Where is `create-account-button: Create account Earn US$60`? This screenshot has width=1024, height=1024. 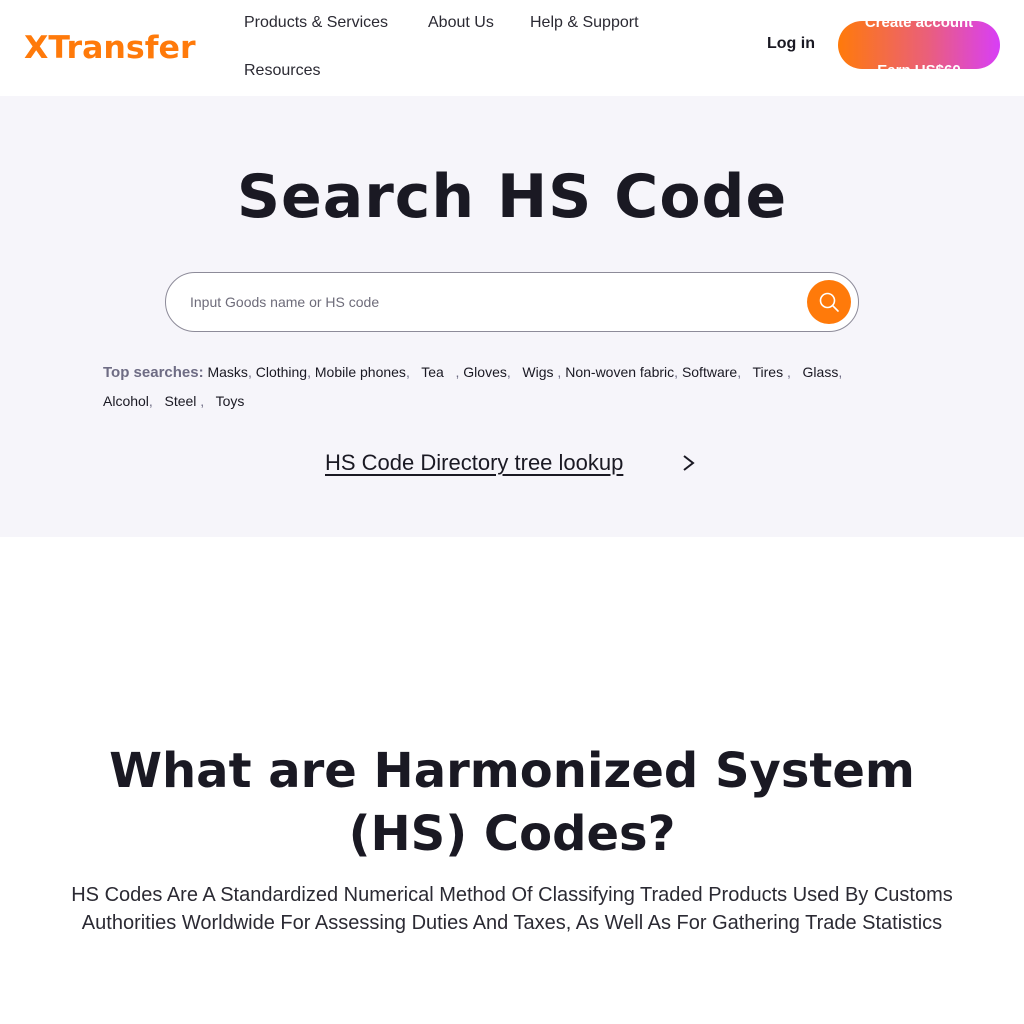
create-account-button: Create account Earn US$60 is located at coordinates (919, 45).